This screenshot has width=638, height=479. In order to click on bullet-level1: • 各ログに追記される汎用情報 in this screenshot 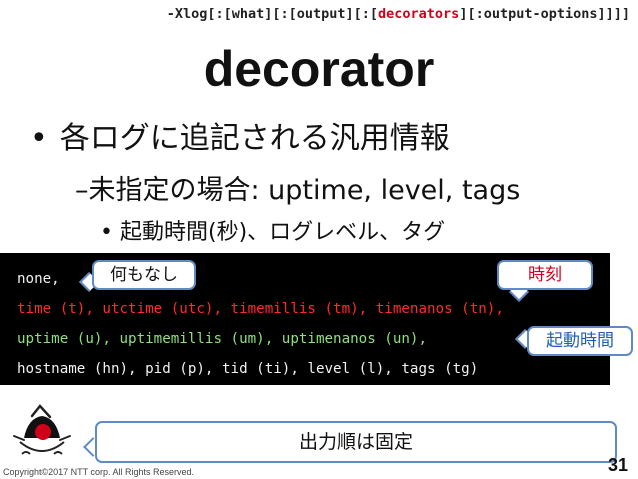, I will do `click(240, 135)`.